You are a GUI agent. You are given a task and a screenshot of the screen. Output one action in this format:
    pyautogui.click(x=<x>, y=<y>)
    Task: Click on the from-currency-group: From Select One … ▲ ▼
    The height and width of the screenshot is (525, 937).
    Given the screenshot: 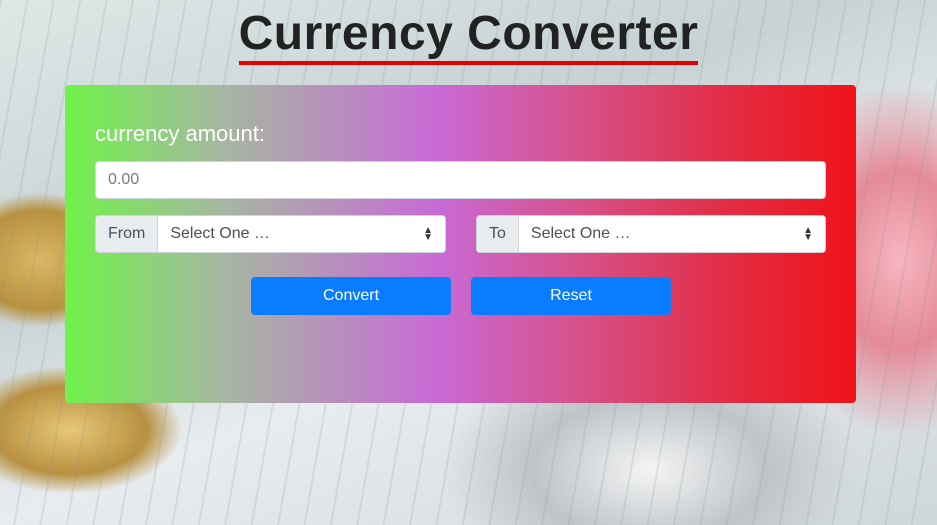 What is the action you would take?
    pyautogui.click(x=270, y=234)
    